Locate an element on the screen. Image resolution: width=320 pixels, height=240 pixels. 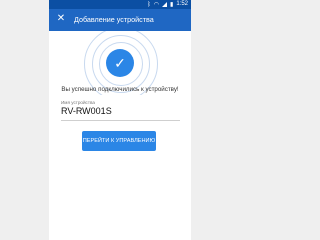
wifi-icon: ◠ is located at coordinates (156, 5).